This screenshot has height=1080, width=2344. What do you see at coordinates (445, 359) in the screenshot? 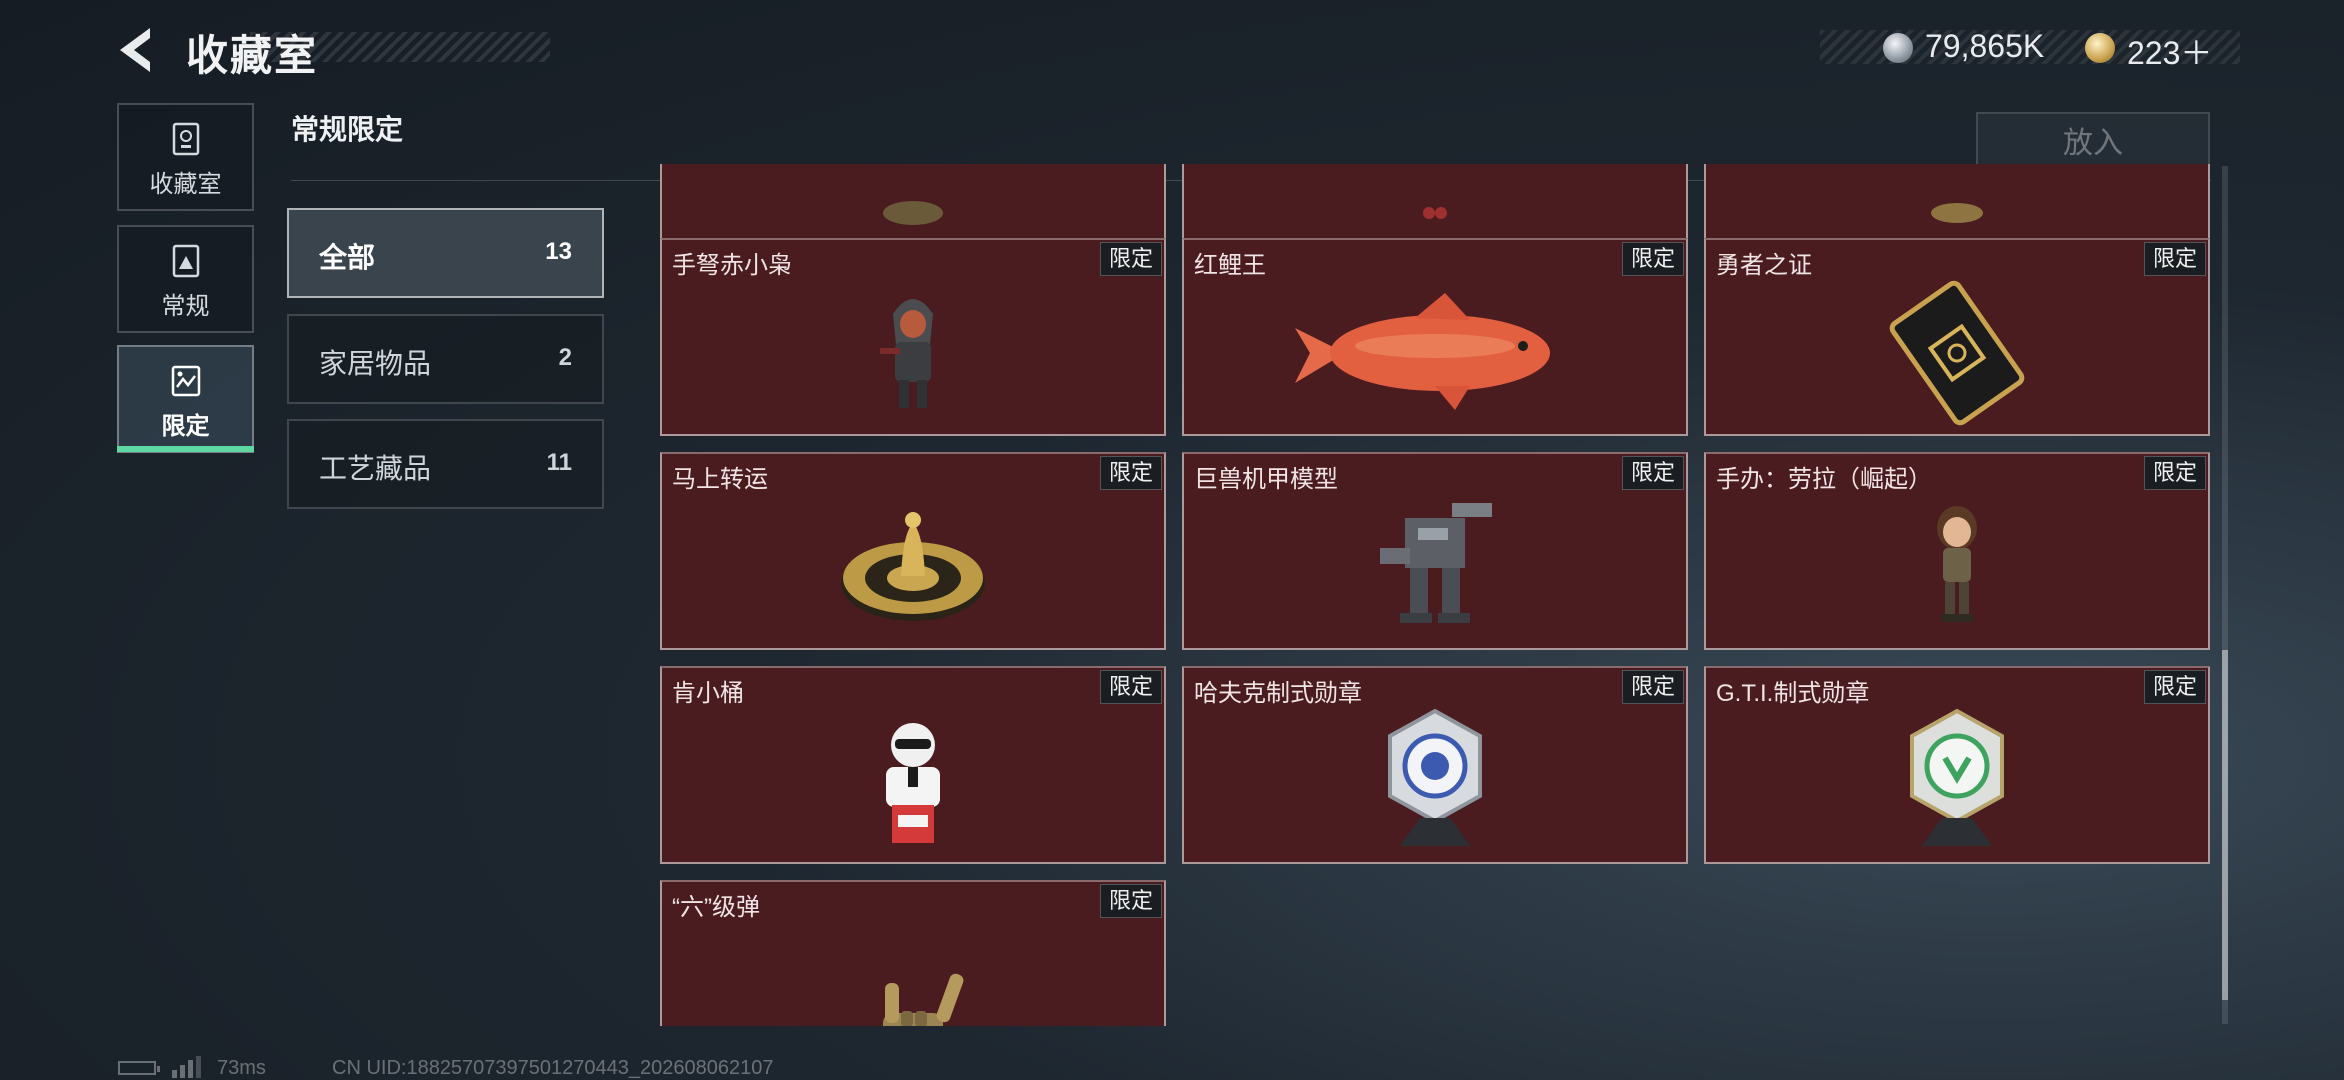
I see `category-home: 家居物品 2` at bounding box center [445, 359].